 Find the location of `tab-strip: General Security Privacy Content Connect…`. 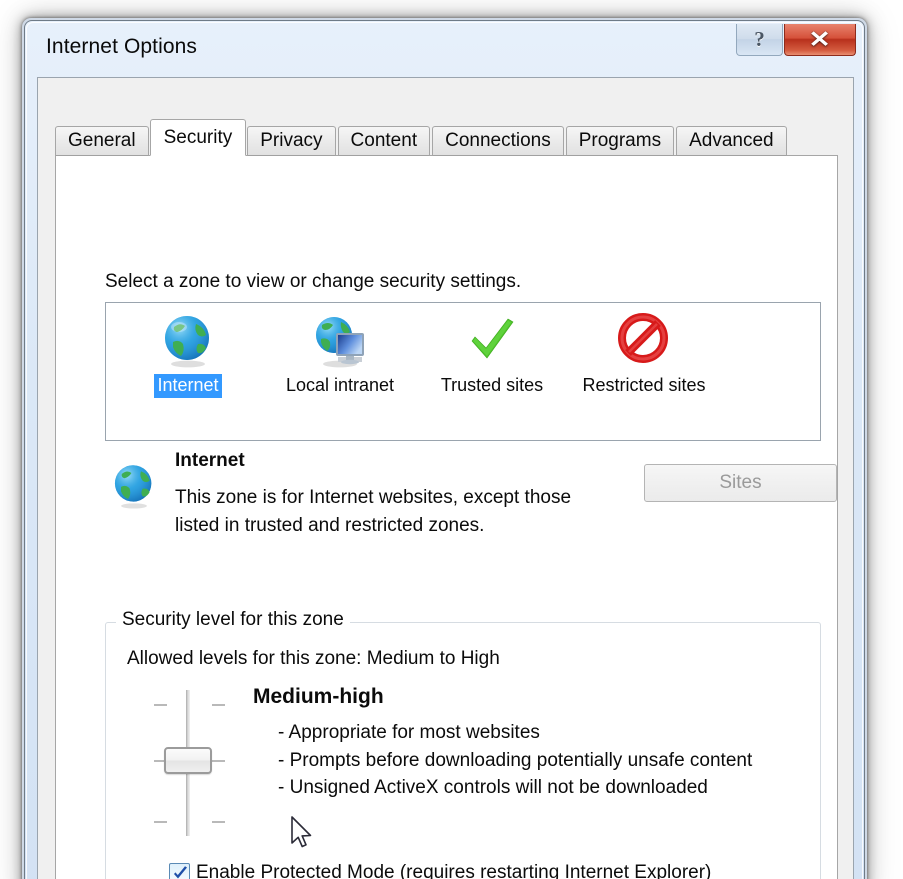

tab-strip: General Security Privacy Content Connect… is located at coordinates (422, 137).